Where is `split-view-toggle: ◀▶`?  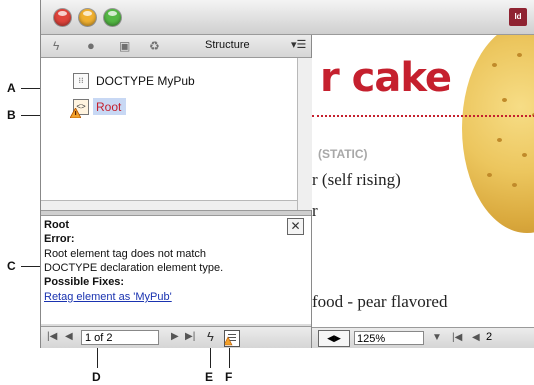 split-view-toggle: ◀▶ is located at coordinates (334, 338).